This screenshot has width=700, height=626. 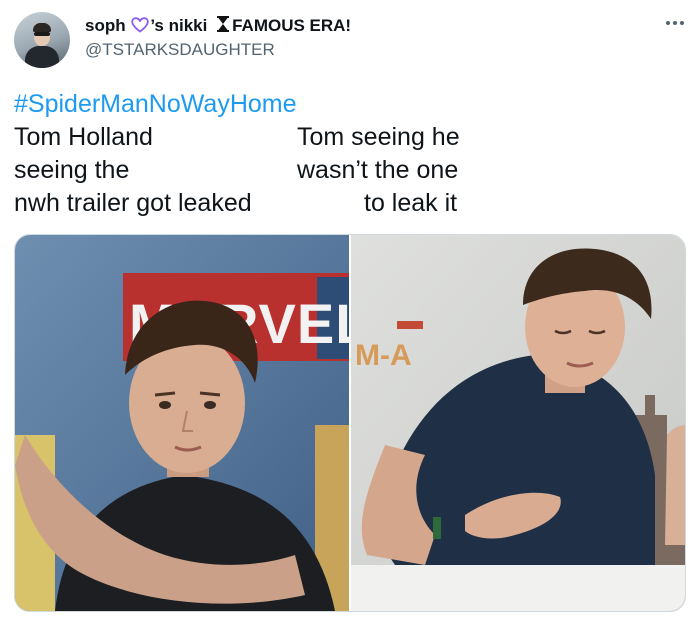 What do you see at coordinates (411, 203) in the screenshot?
I see `right-caption-line-3: to leak it` at bounding box center [411, 203].